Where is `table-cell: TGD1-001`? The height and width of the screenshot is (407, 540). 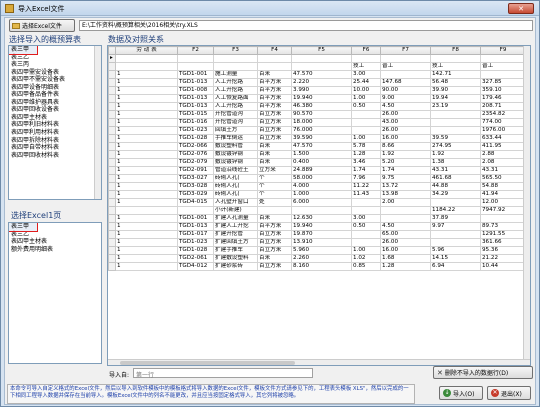 table-cell: TGD1-001 is located at coordinates (195, 74).